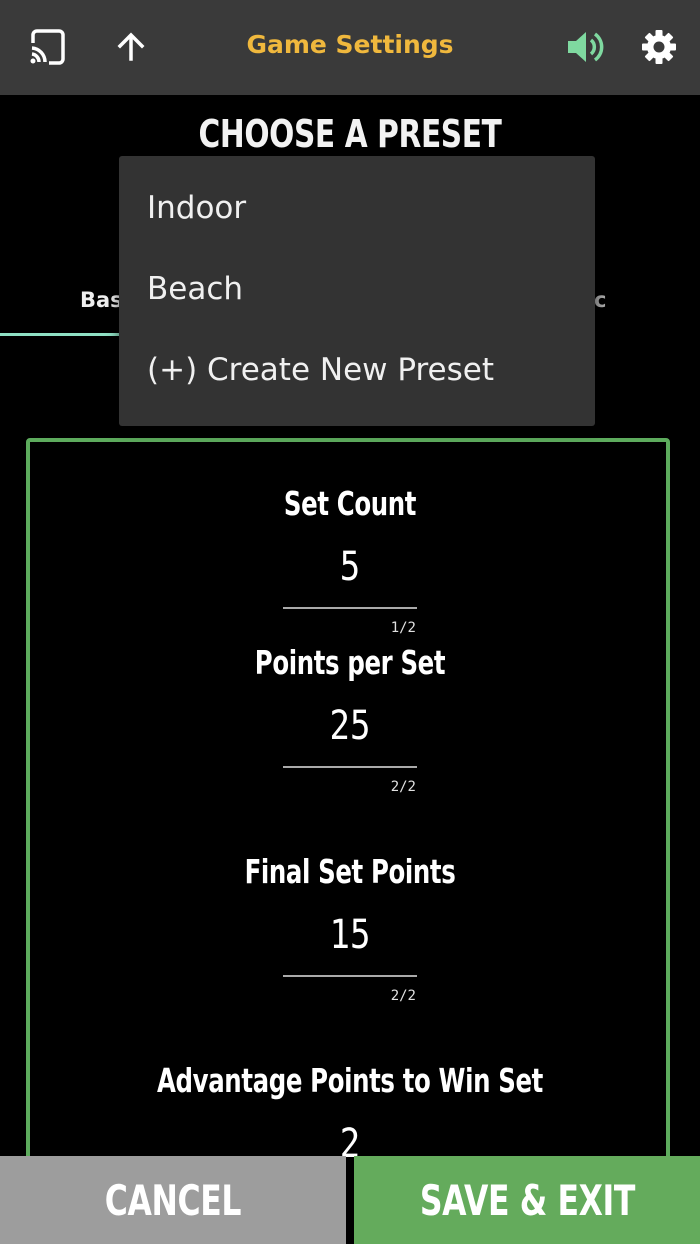 This screenshot has width=700, height=1244. I want to click on save-and-exit-button-label: SAVE & EXIT, so click(527, 1200).